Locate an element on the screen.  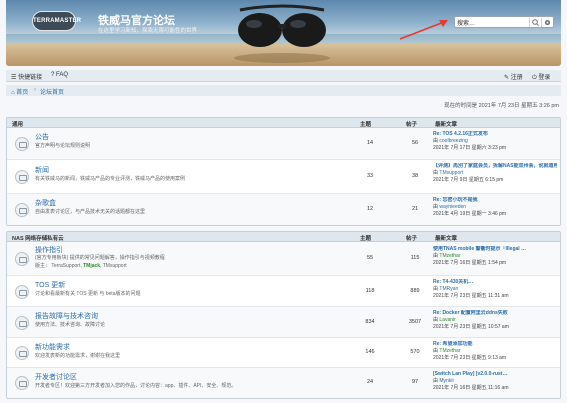
current-time: 现在的时间是 2021年 7月 23日 星期五 3:26 pm is located at coordinates (501, 106).